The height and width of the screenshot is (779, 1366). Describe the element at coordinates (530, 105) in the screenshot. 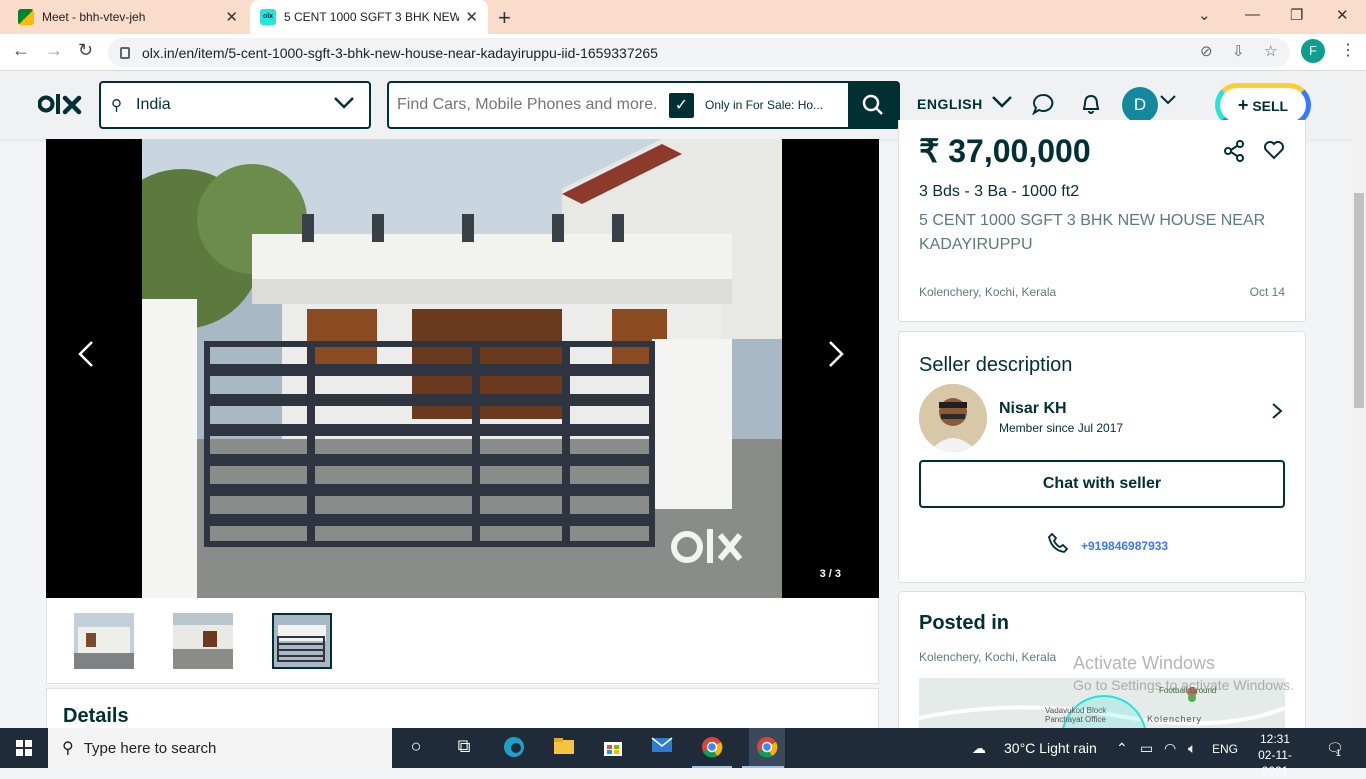

I see `search-input` at that location.